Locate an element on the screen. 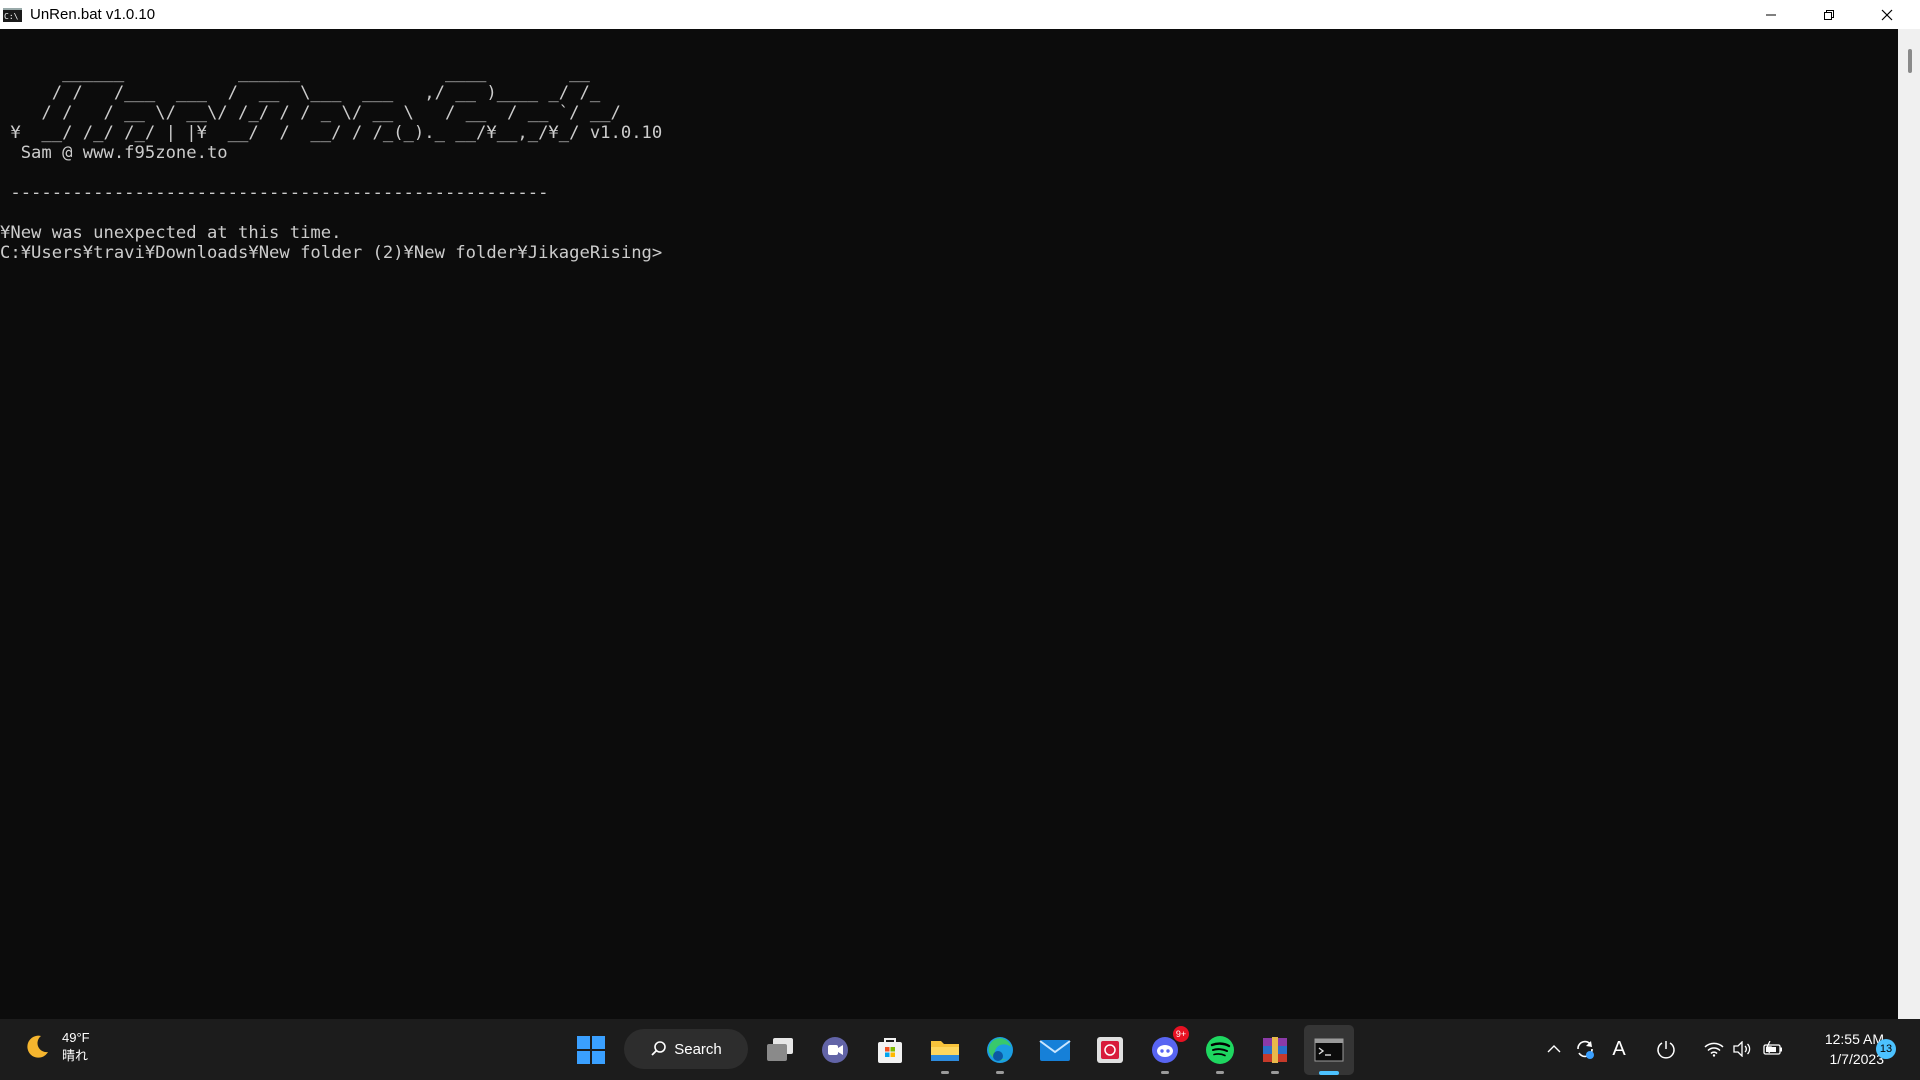 This screenshot has width=1920, height=1080. windows-logo-icon is located at coordinates (591, 1050).